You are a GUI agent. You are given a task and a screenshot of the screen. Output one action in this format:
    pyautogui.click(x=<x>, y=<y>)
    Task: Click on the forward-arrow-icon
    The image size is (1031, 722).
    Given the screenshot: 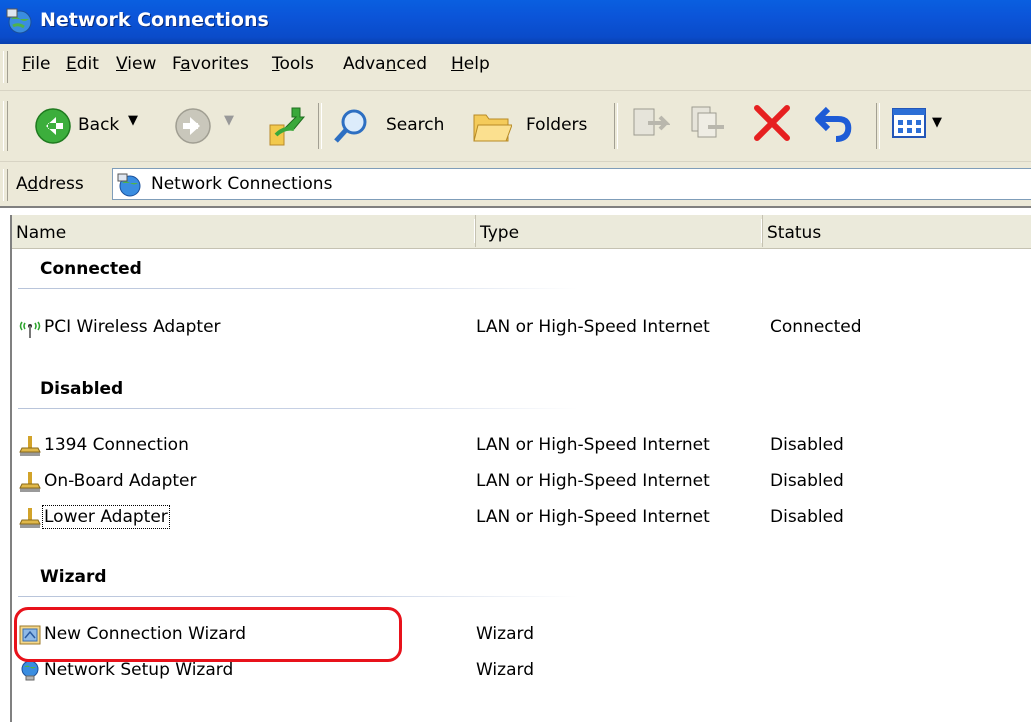 What is the action you would take?
    pyautogui.click(x=193, y=126)
    